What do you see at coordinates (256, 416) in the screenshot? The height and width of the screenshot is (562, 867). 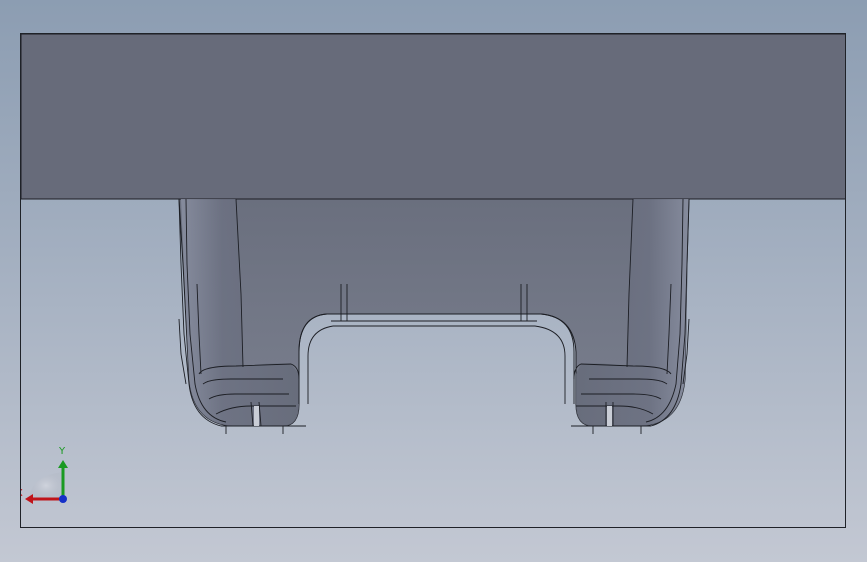 I see `model-left-slot` at bounding box center [256, 416].